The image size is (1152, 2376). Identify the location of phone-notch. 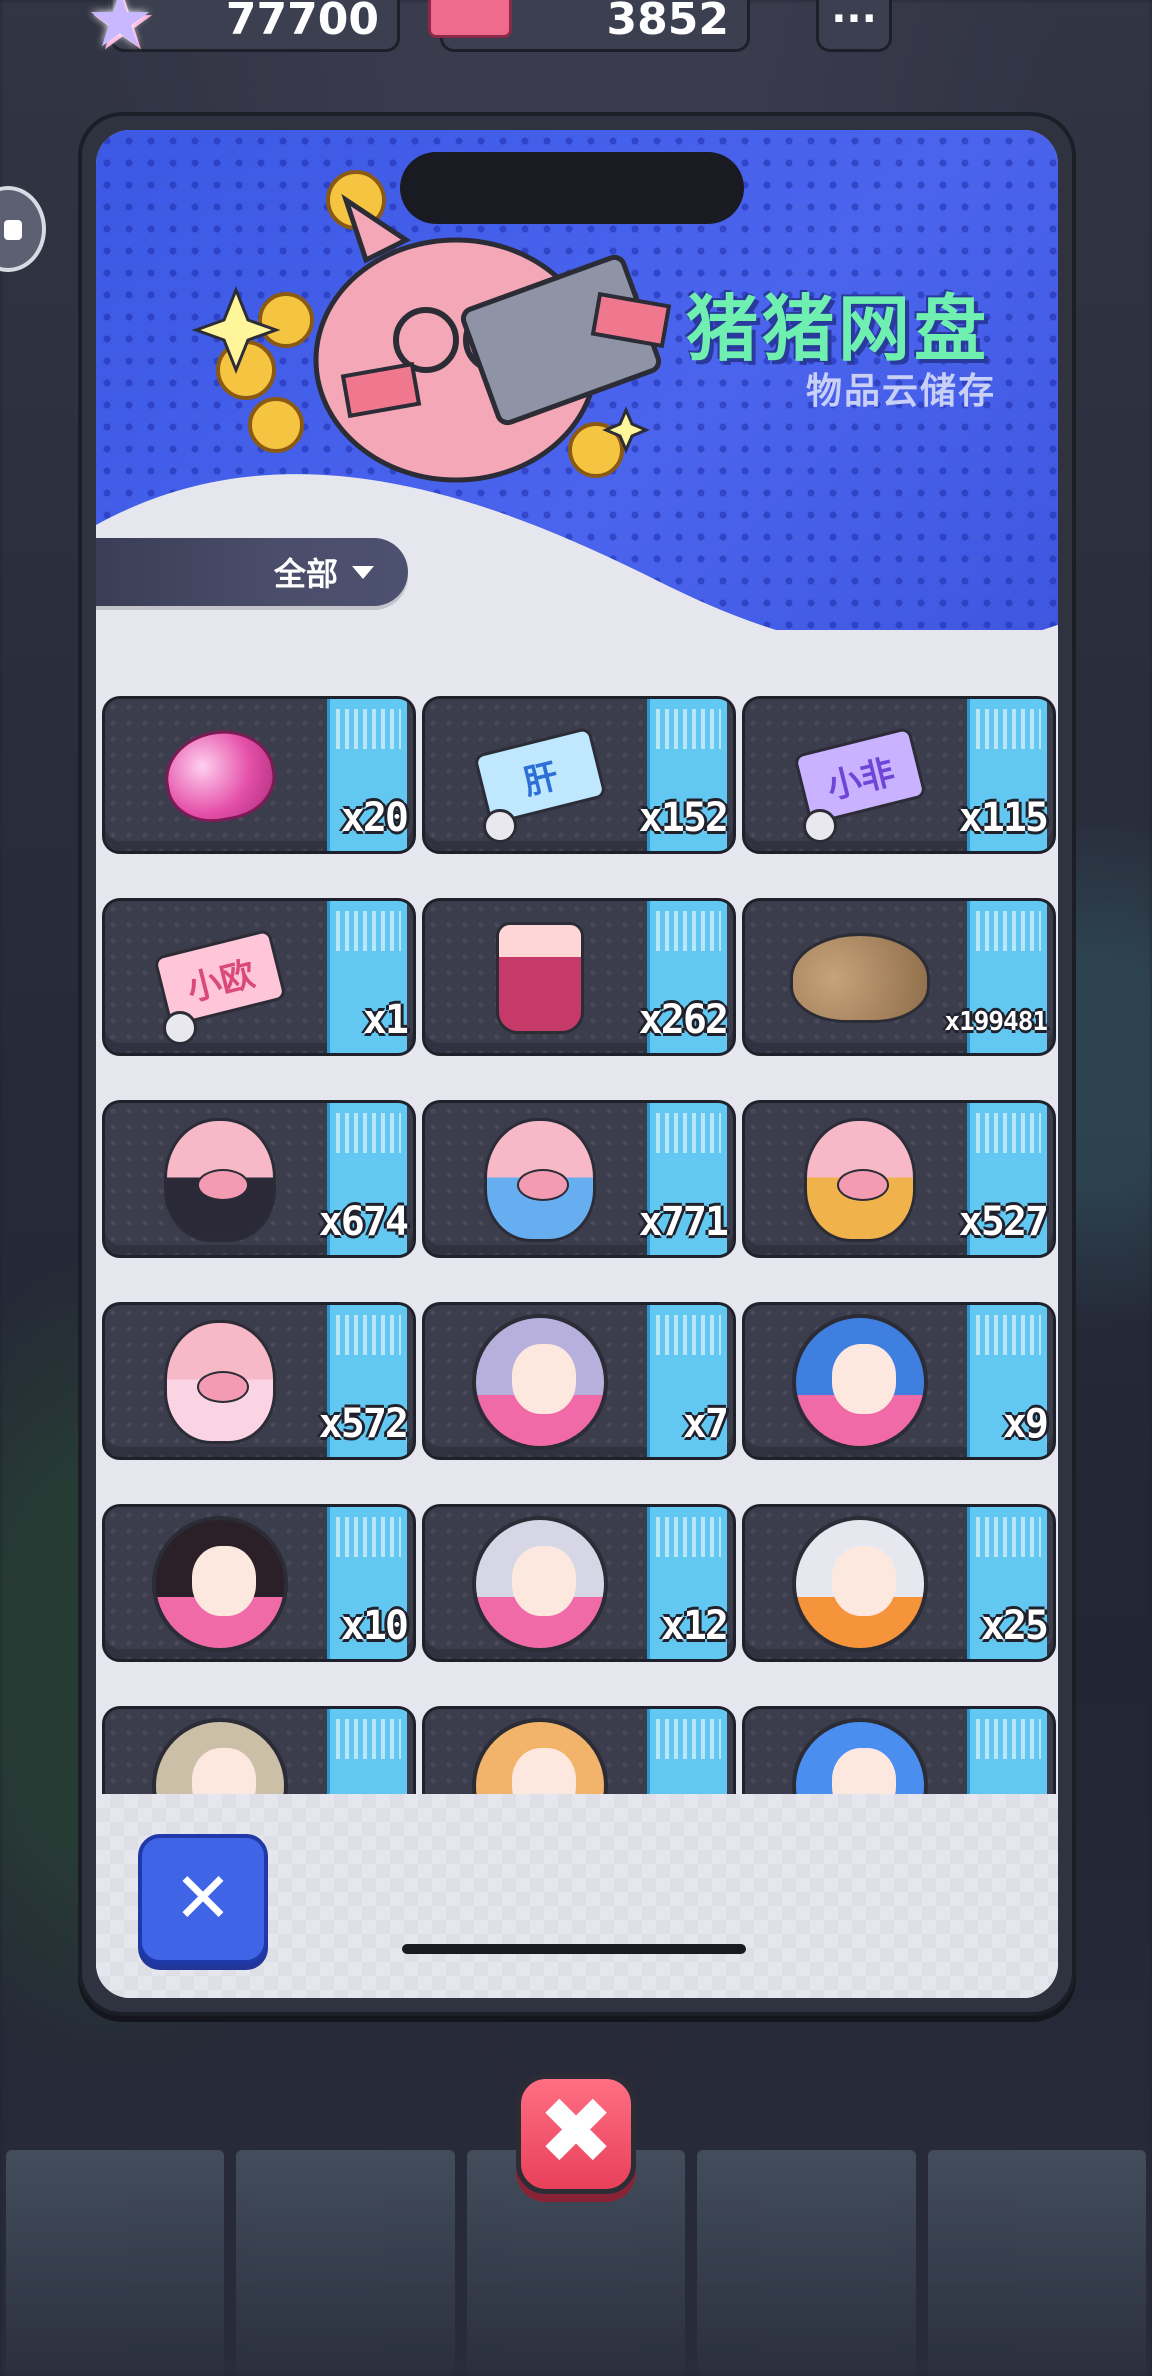
(572, 188).